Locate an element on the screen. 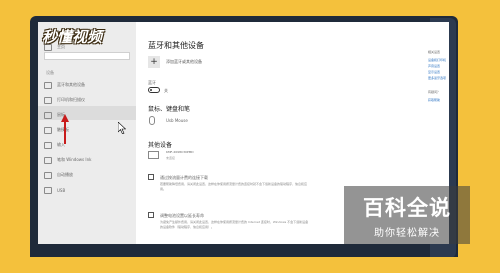 The width and height of the screenshot is (500, 273). sidebar-item-usb: USB is located at coordinates (54, 190).